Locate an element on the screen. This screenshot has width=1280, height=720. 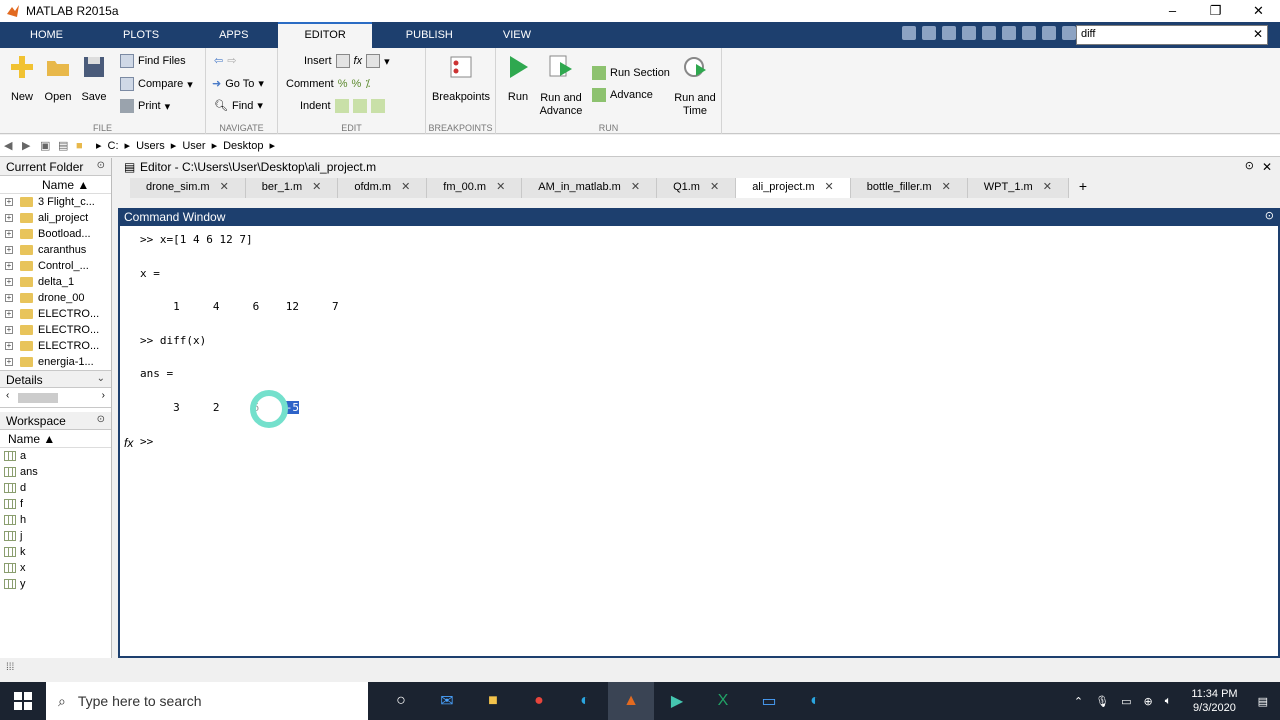
excel-icon: X is located at coordinates (723, 701).